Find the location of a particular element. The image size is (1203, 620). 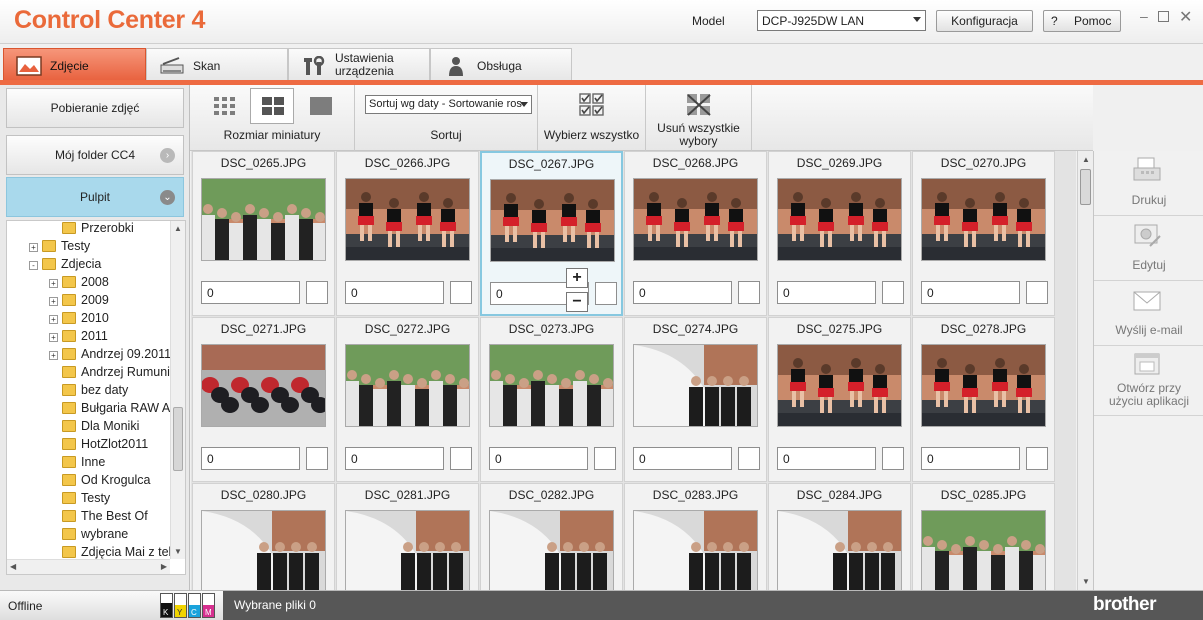

open-with-app-button: Otwórz przy użyciu aplikacji is located at coordinates (1148, 381).